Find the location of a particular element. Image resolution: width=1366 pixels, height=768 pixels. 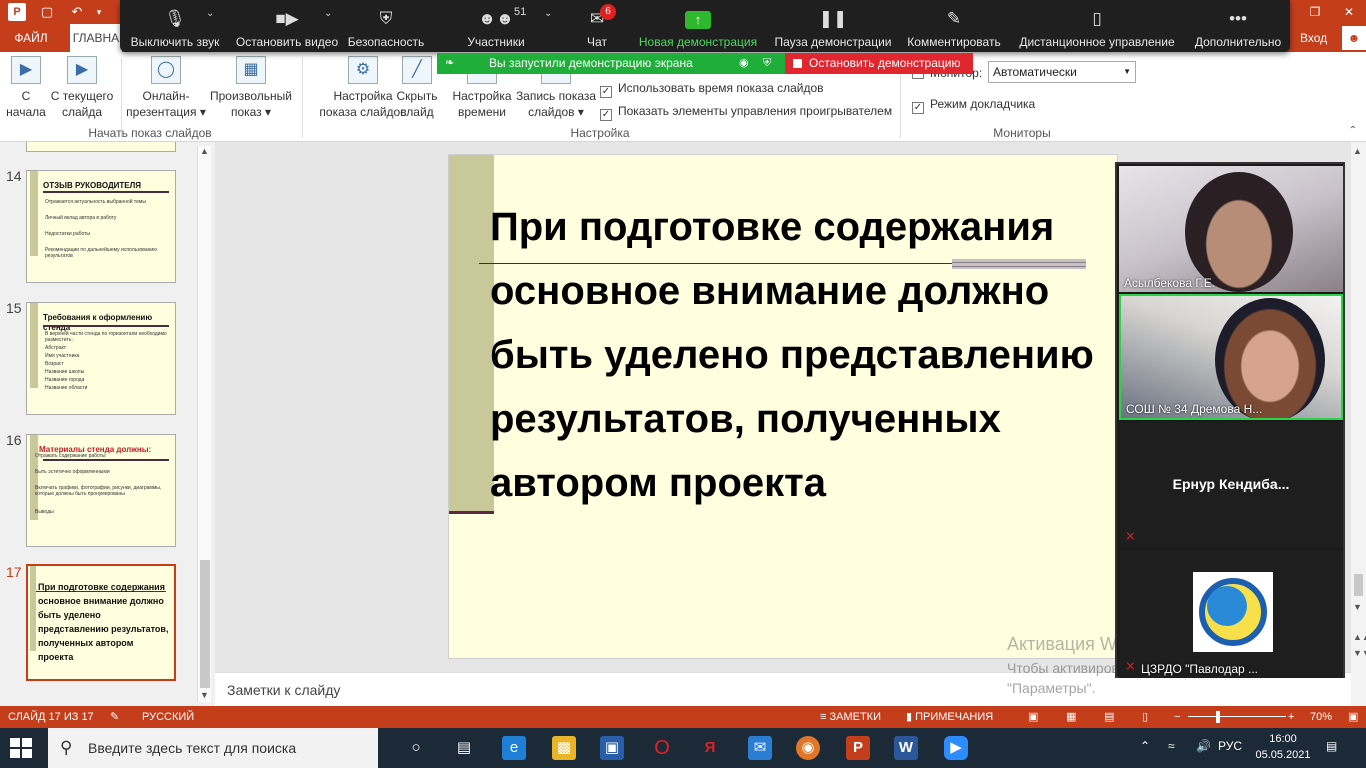

chat-button: ✉ 6 Чат is located at coordinates (597, 26).